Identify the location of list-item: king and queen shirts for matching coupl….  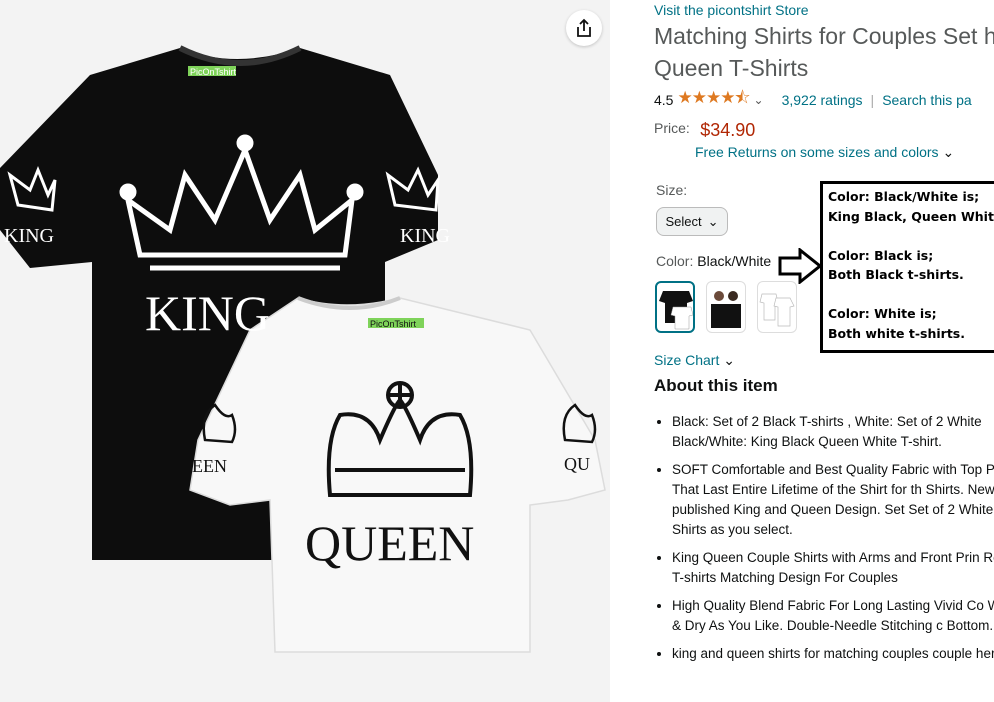
(833, 654).